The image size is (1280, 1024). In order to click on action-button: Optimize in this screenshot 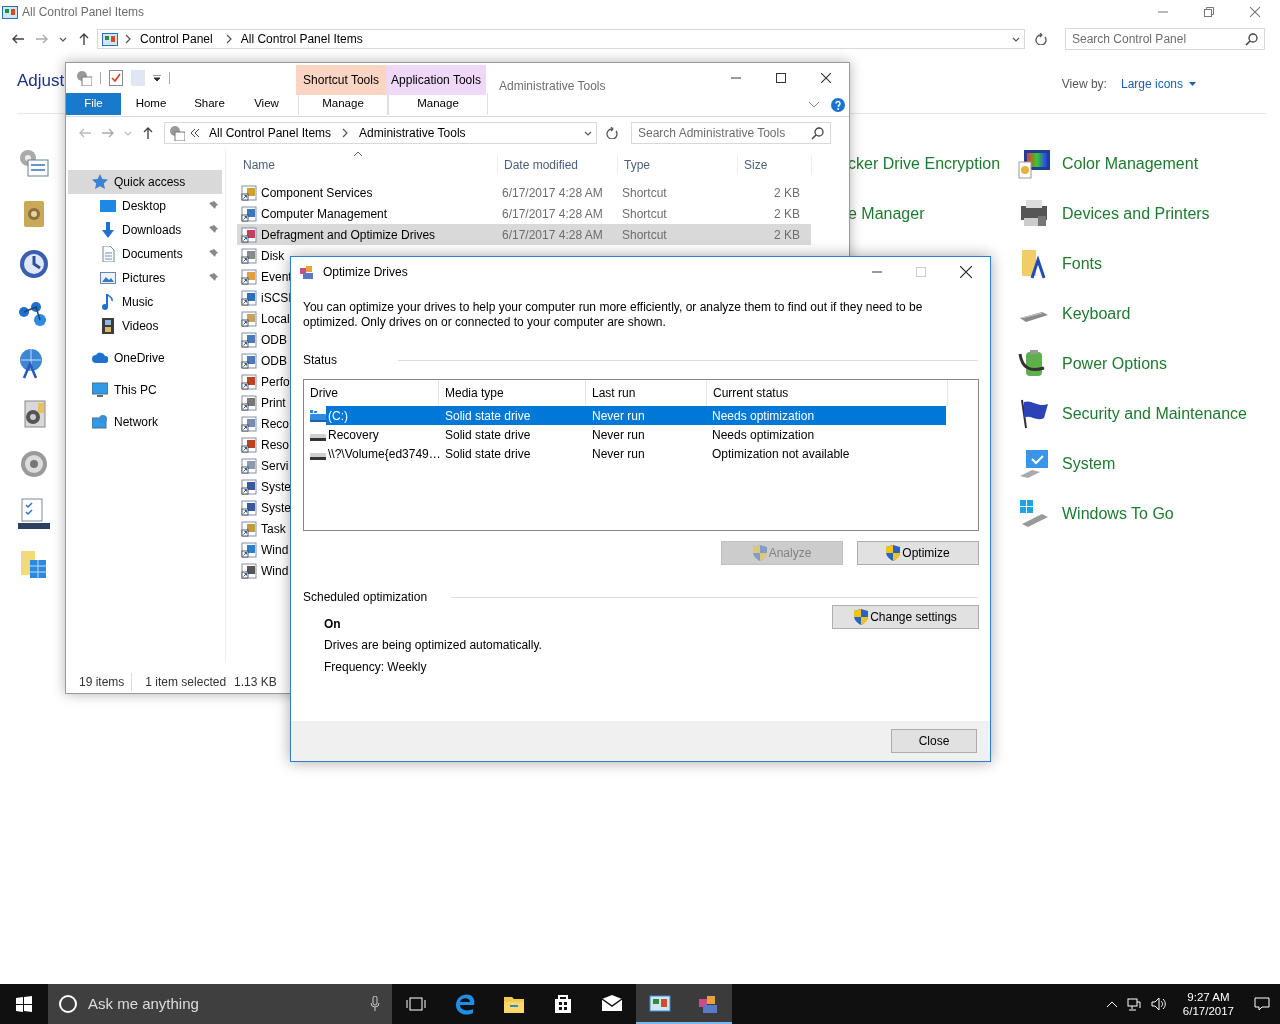, I will do `click(918, 553)`.